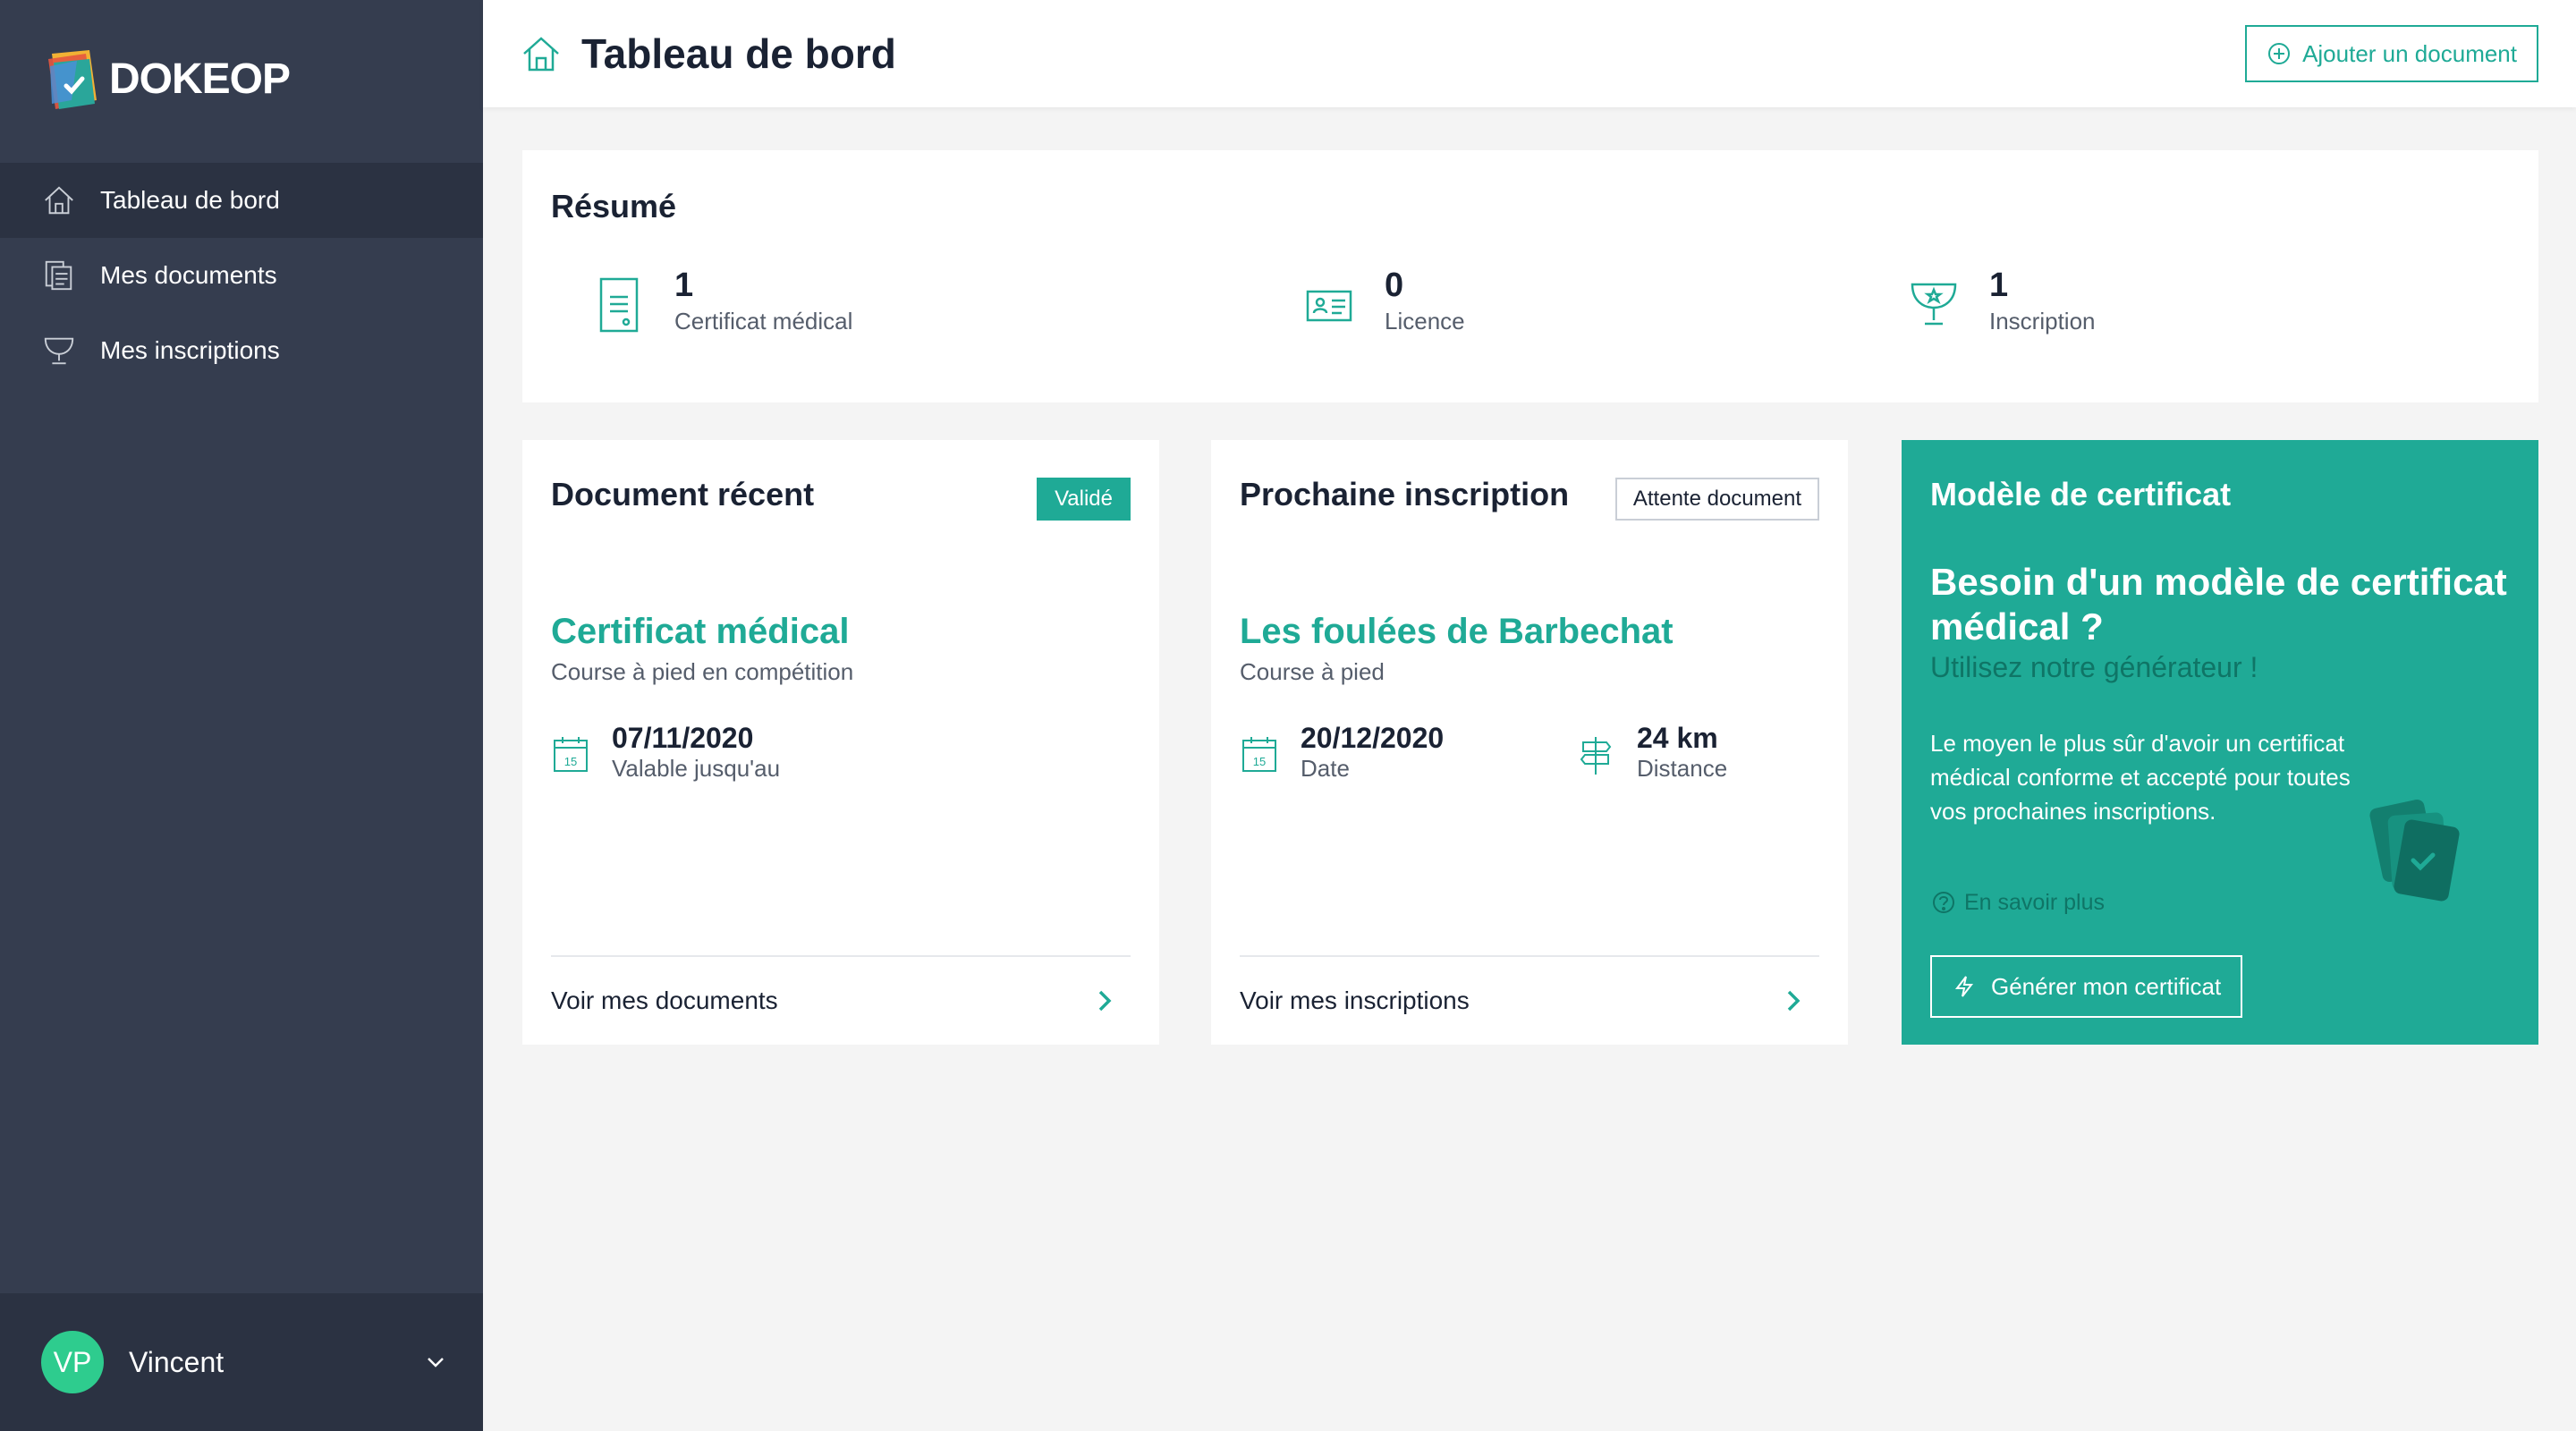 The width and height of the screenshot is (2576, 1431). What do you see at coordinates (841, 1000) in the screenshot?
I see `view-documents-link: Voir mes documents` at bounding box center [841, 1000].